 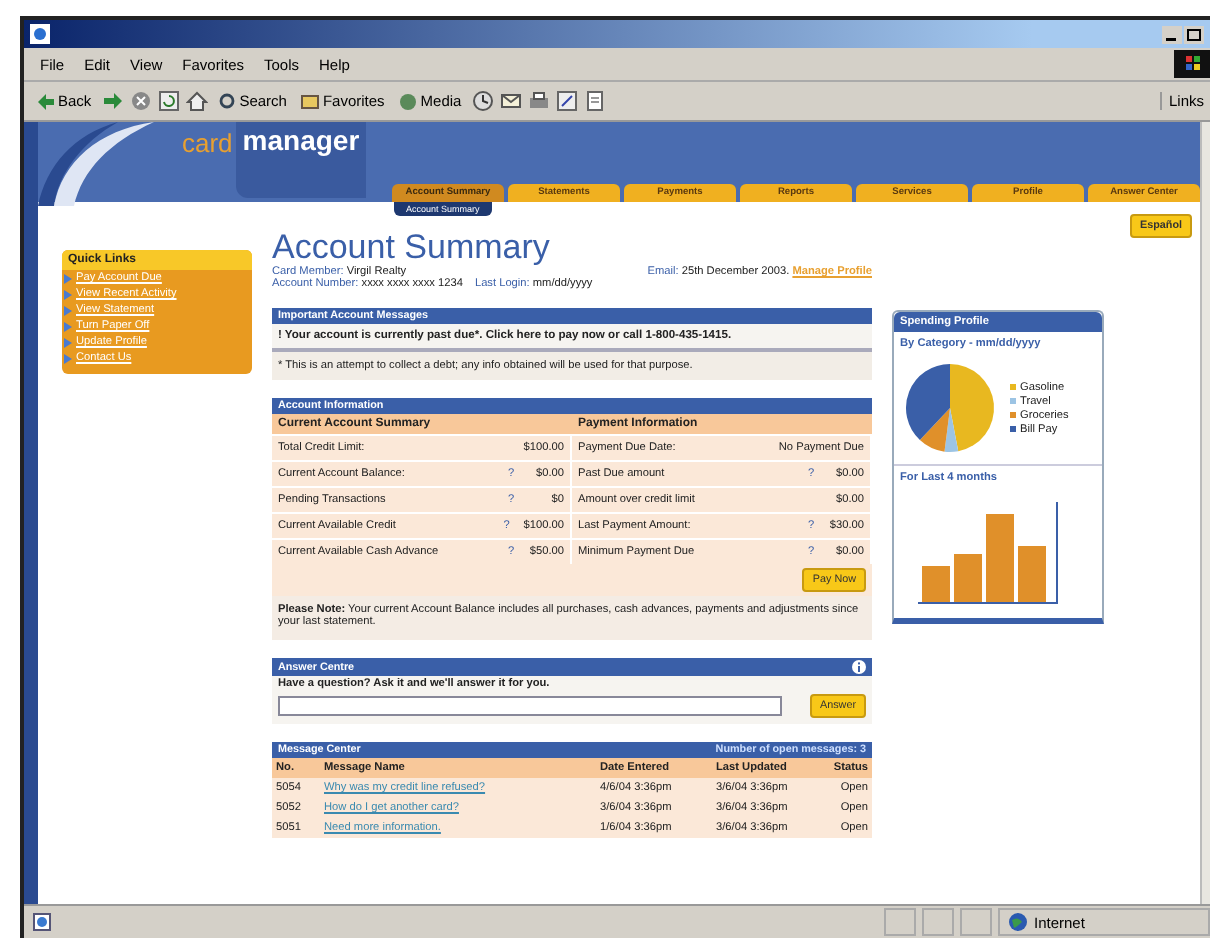 What do you see at coordinates (510, 101) in the screenshot?
I see `mail-icon` at bounding box center [510, 101].